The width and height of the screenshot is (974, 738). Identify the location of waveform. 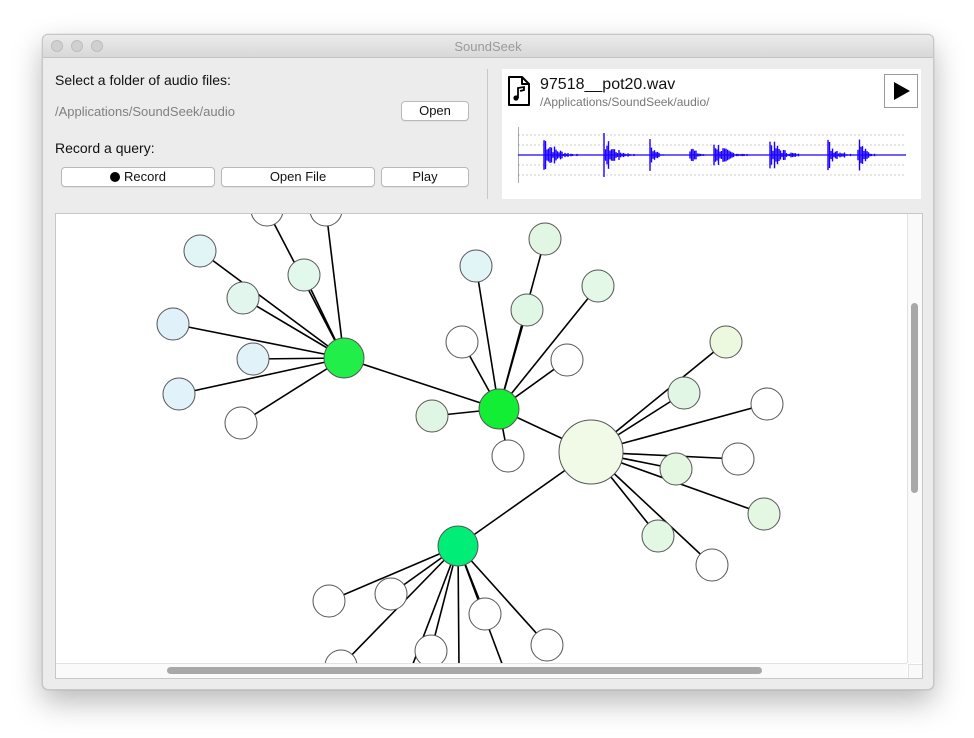
(712, 155).